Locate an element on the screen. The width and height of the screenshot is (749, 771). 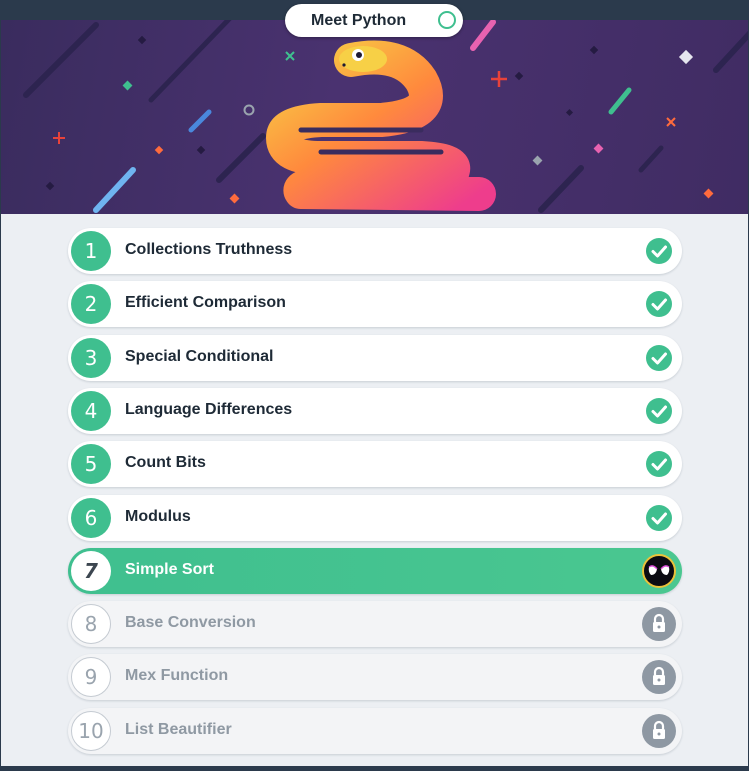
level-row-8: 8 Base Conversion is located at coordinates (375, 624).